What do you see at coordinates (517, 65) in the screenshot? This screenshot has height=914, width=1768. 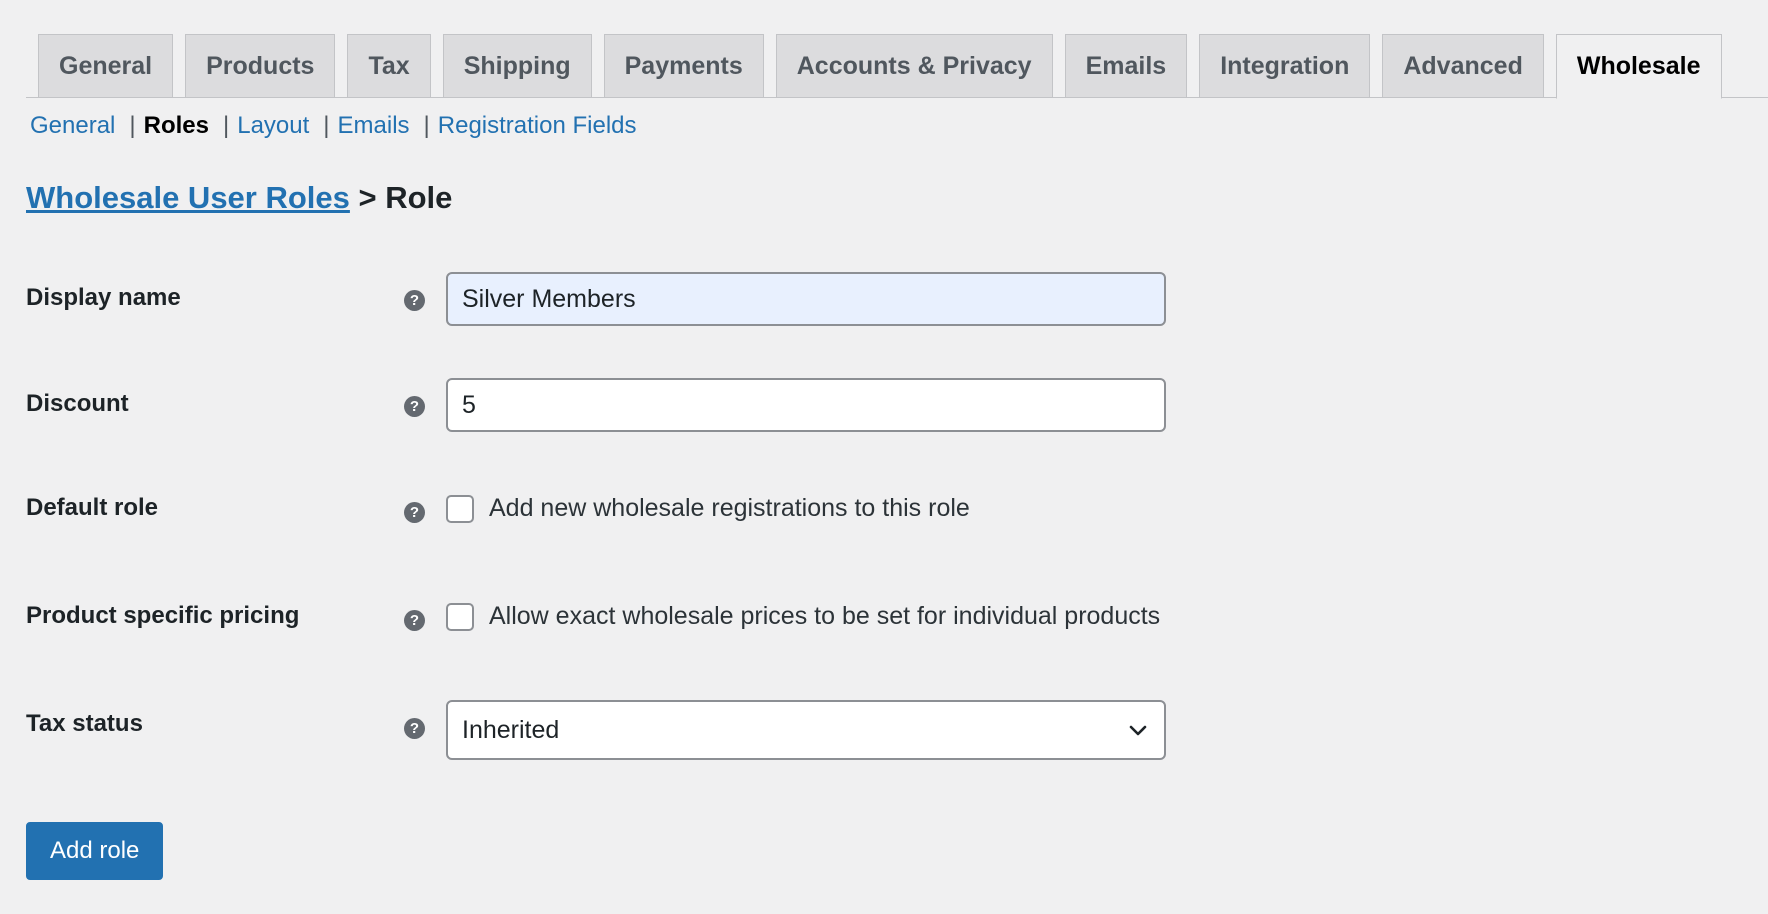 I see `tab-shipping: Shipping` at bounding box center [517, 65].